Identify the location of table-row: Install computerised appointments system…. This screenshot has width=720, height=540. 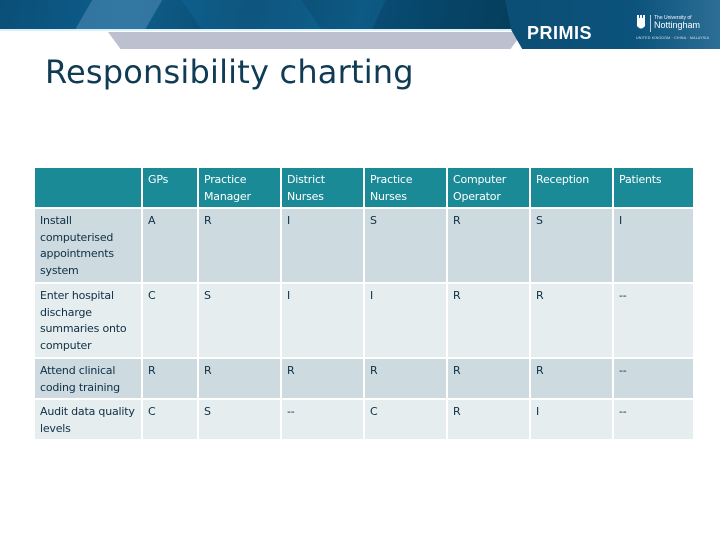
(364, 245).